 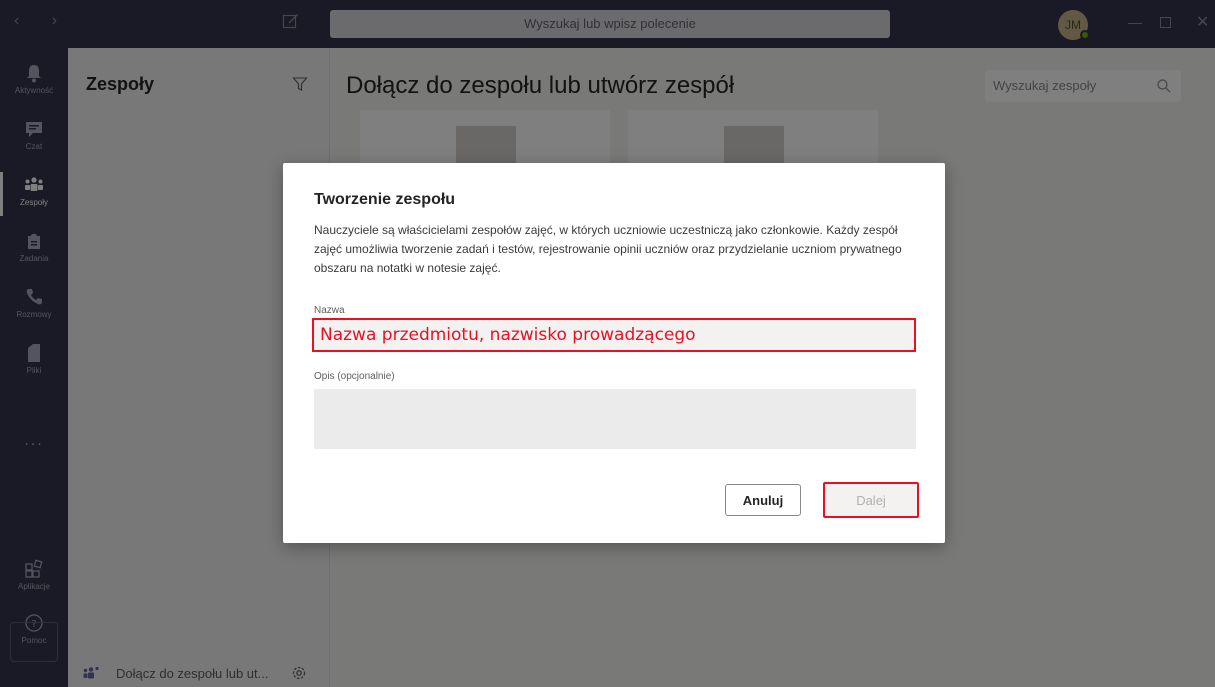 What do you see at coordinates (354, 376) in the screenshot?
I see `description-label: Opis (opcjonalnie)` at bounding box center [354, 376].